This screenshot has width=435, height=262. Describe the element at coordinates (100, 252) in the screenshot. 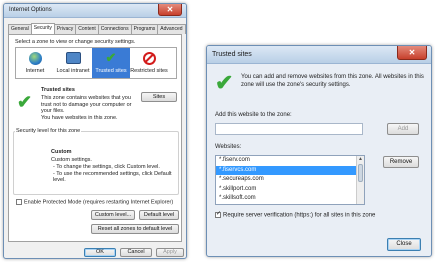

I see `ok-button: OK` at that location.